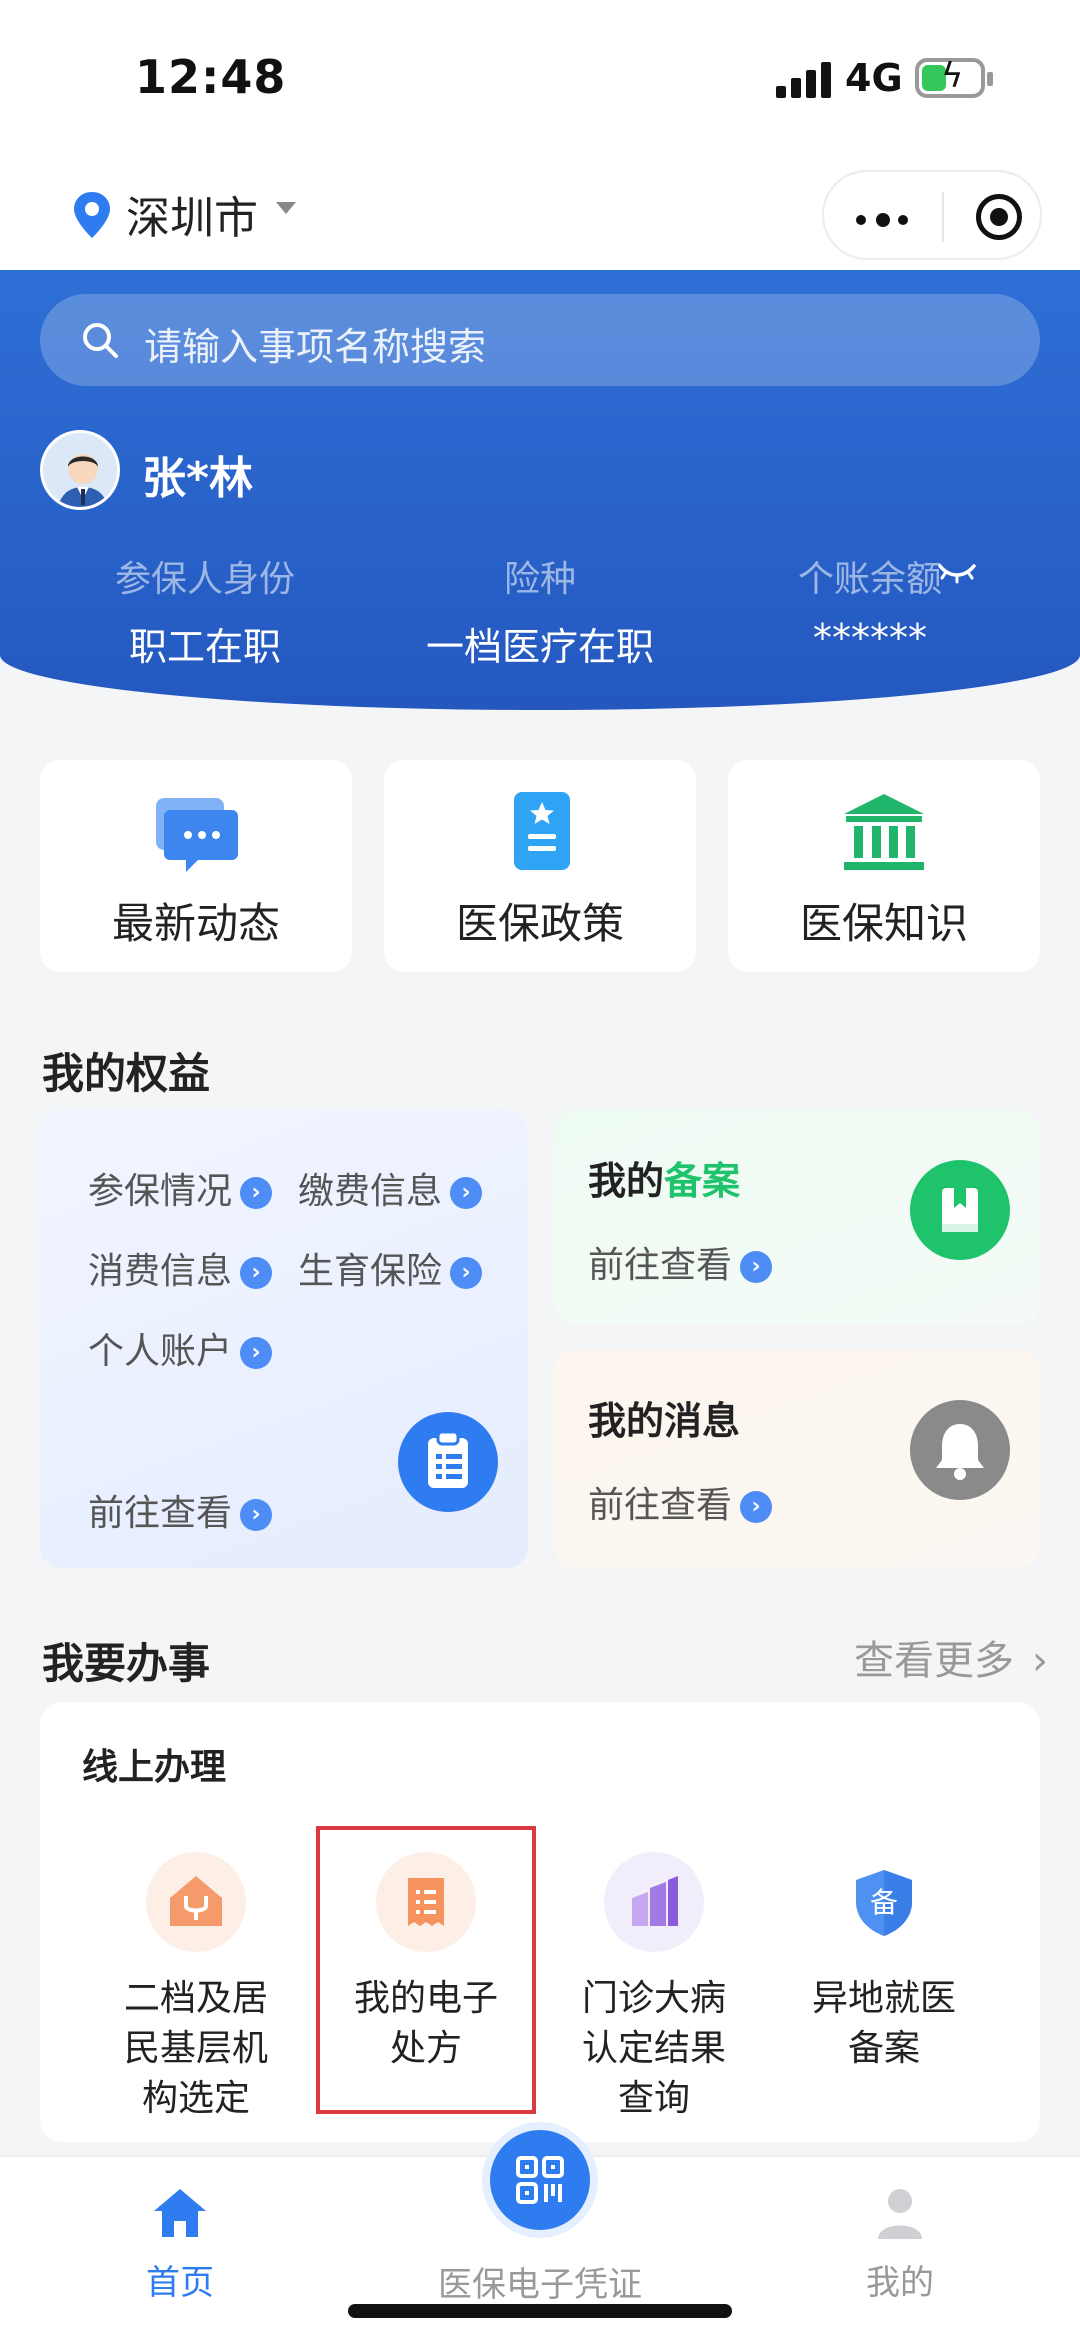  Describe the element at coordinates (180, 2283) in the screenshot. I see `tab-label: 首页` at that location.